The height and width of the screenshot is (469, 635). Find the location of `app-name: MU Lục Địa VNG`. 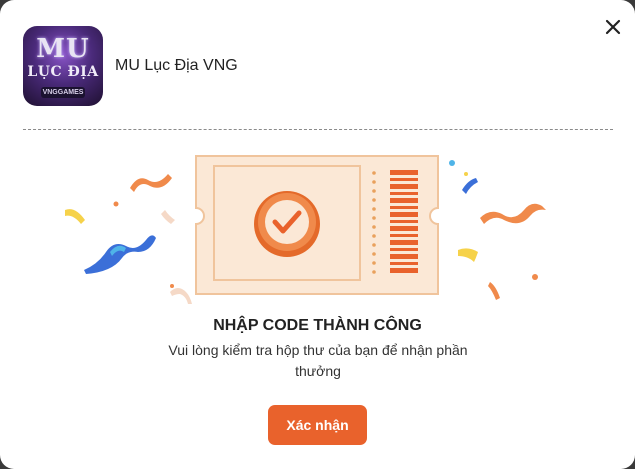

app-name: MU Lục Địa VNG is located at coordinates (176, 65).